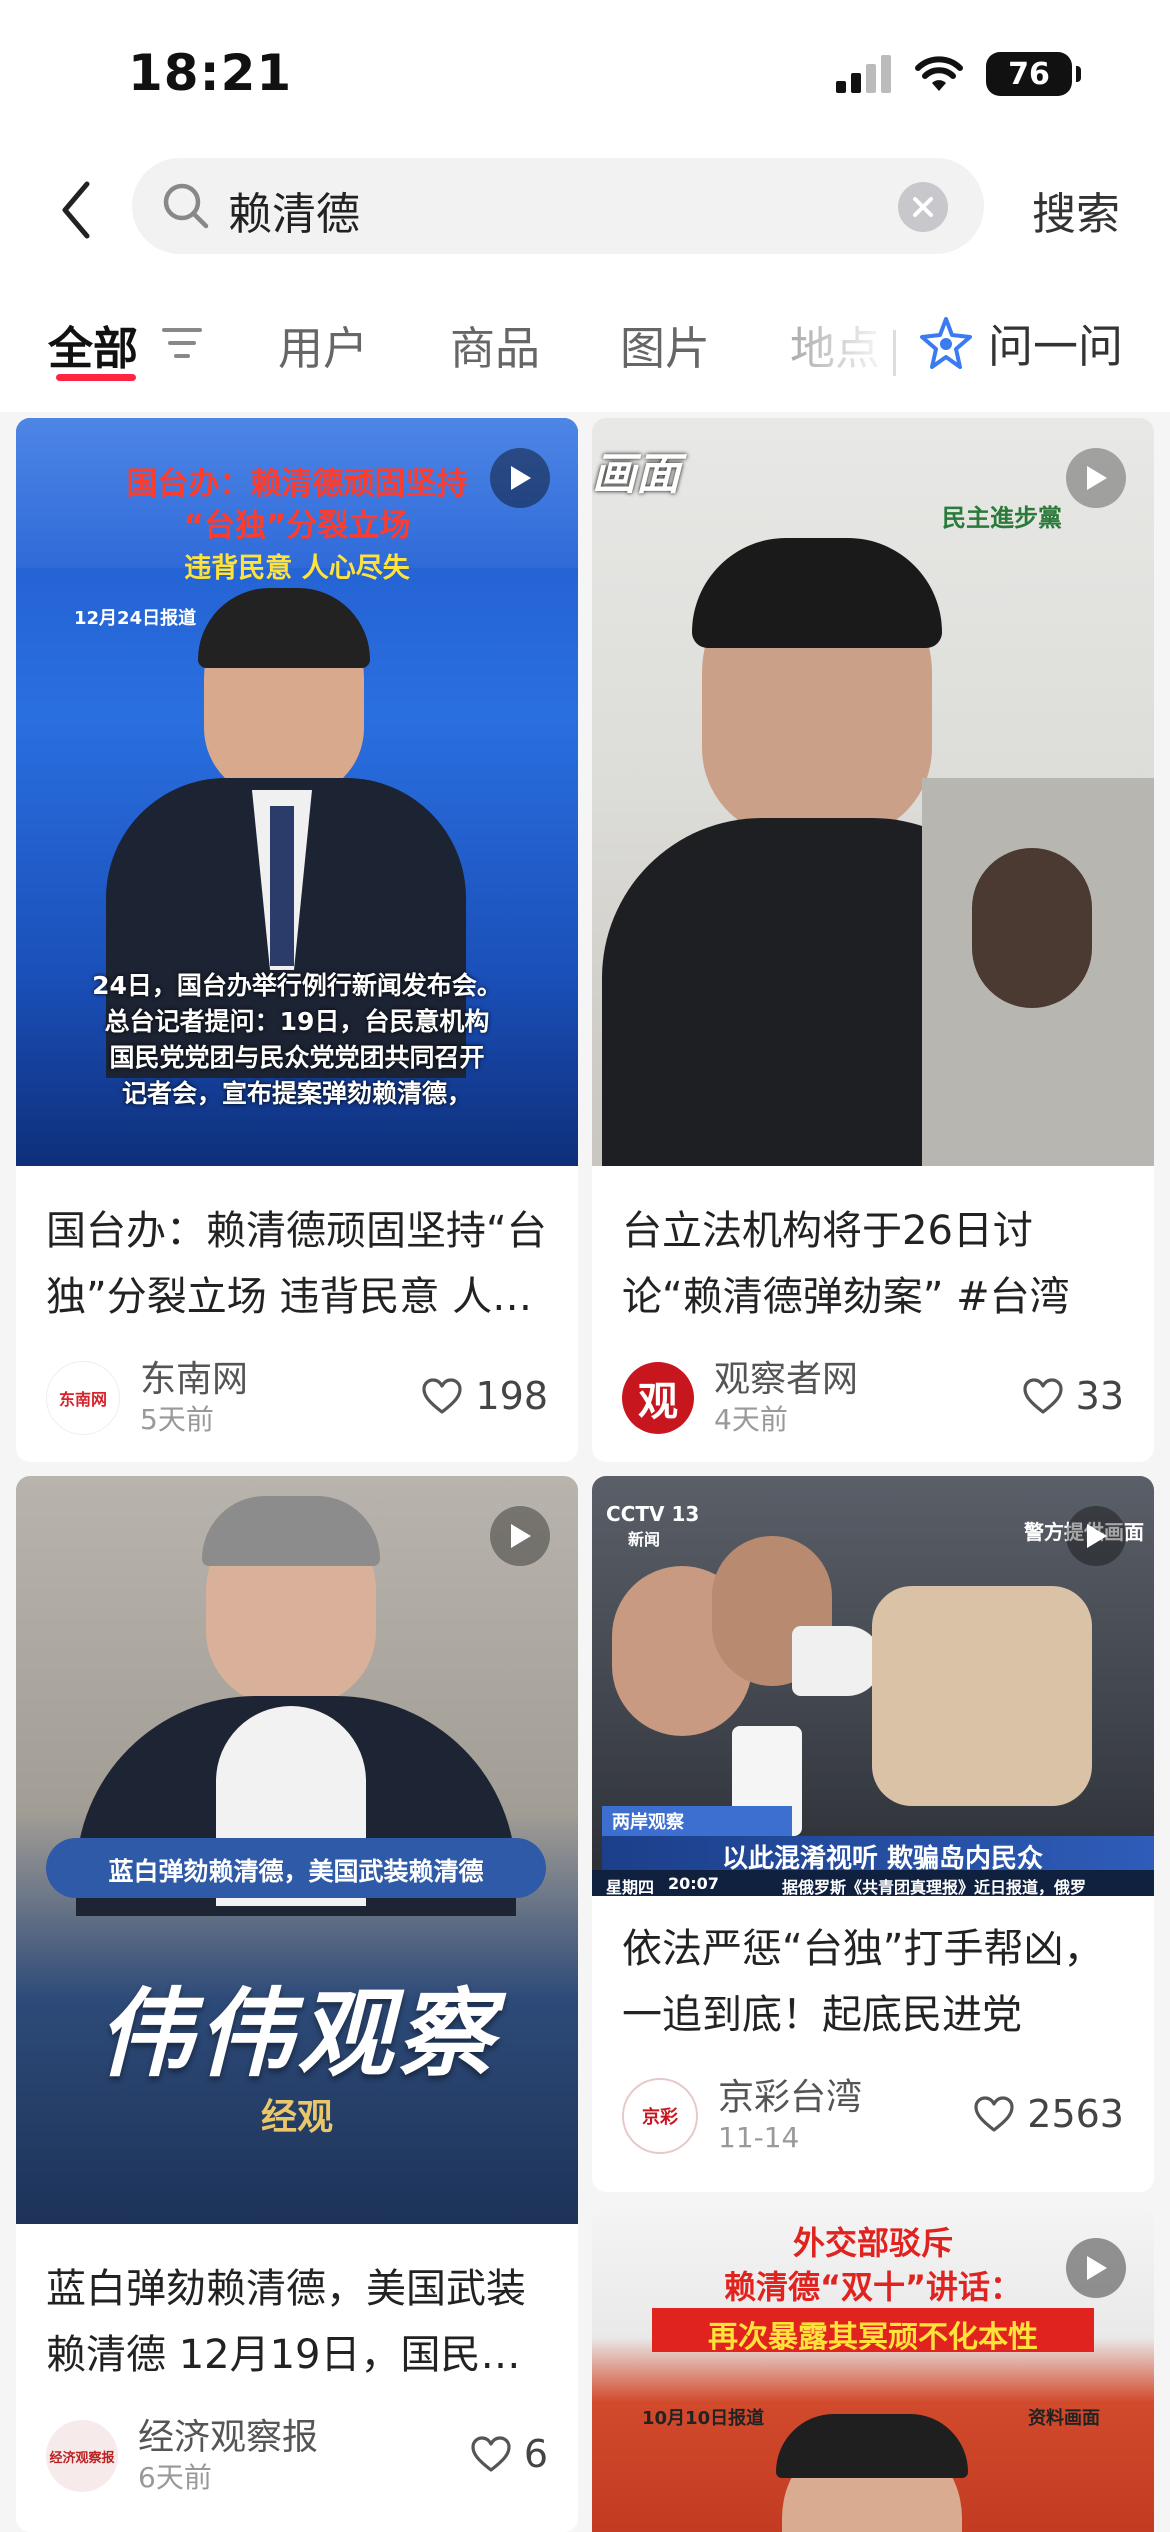 This screenshot has width=1170, height=2532. What do you see at coordinates (96, 377) in the screenshot?
I see `active-tab-indicator` at bounding box center [96, 377].